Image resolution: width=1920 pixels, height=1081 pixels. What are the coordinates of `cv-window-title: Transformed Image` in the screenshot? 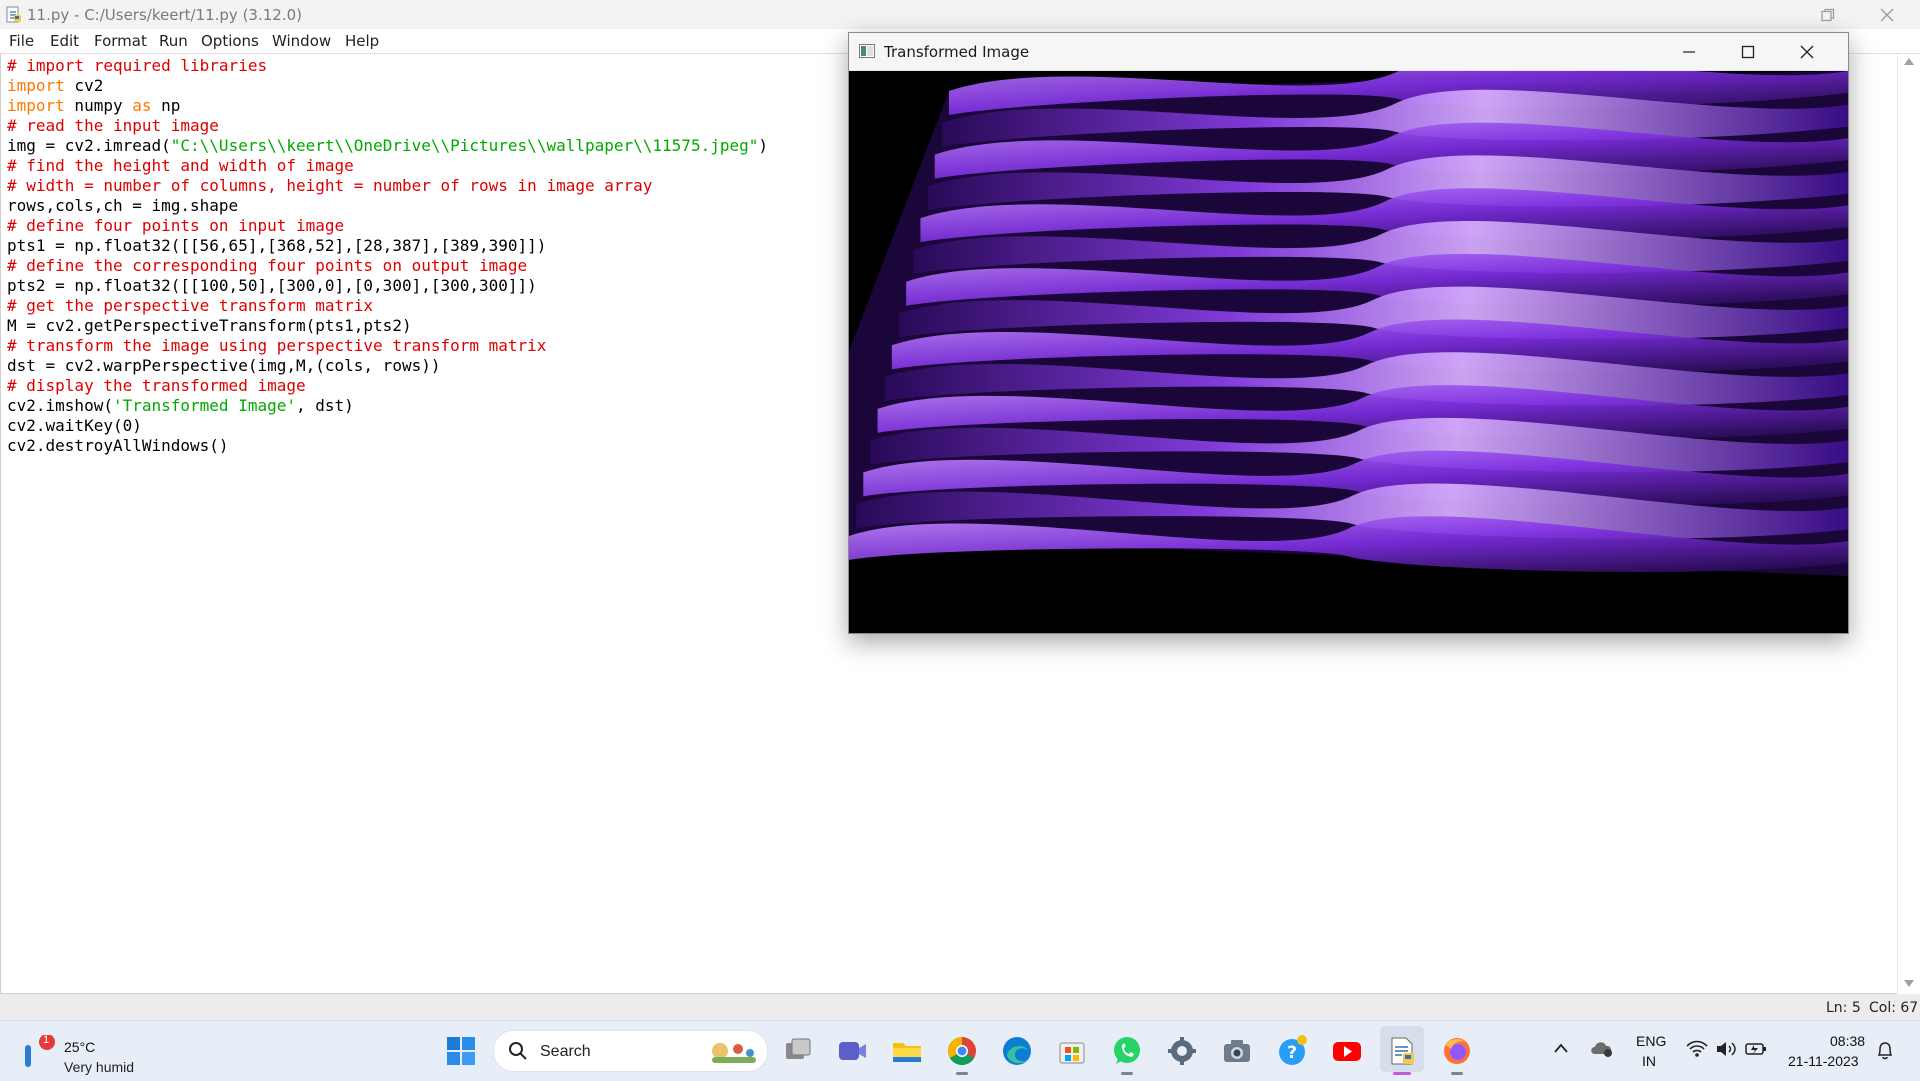 It's located at (957, 52).